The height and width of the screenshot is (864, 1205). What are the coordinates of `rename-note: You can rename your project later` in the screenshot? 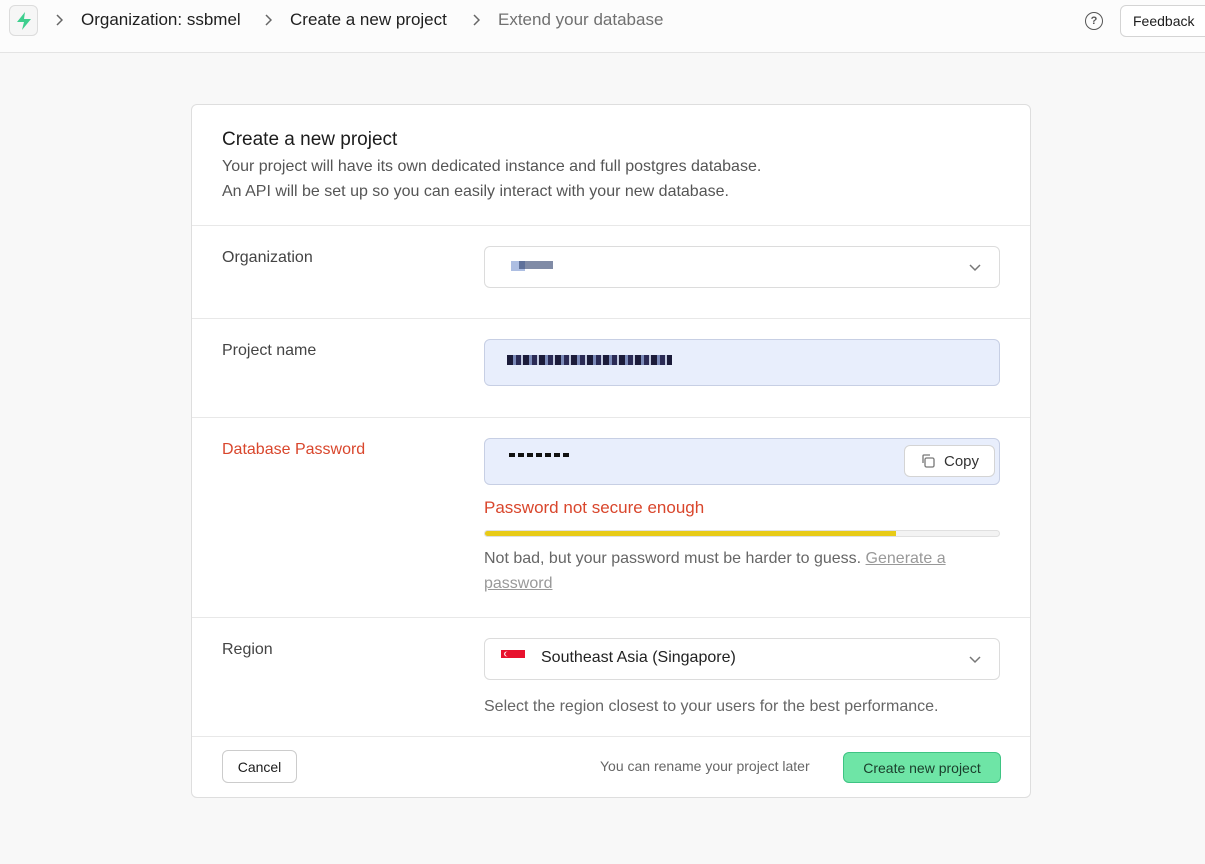 It's located at (705, 766).